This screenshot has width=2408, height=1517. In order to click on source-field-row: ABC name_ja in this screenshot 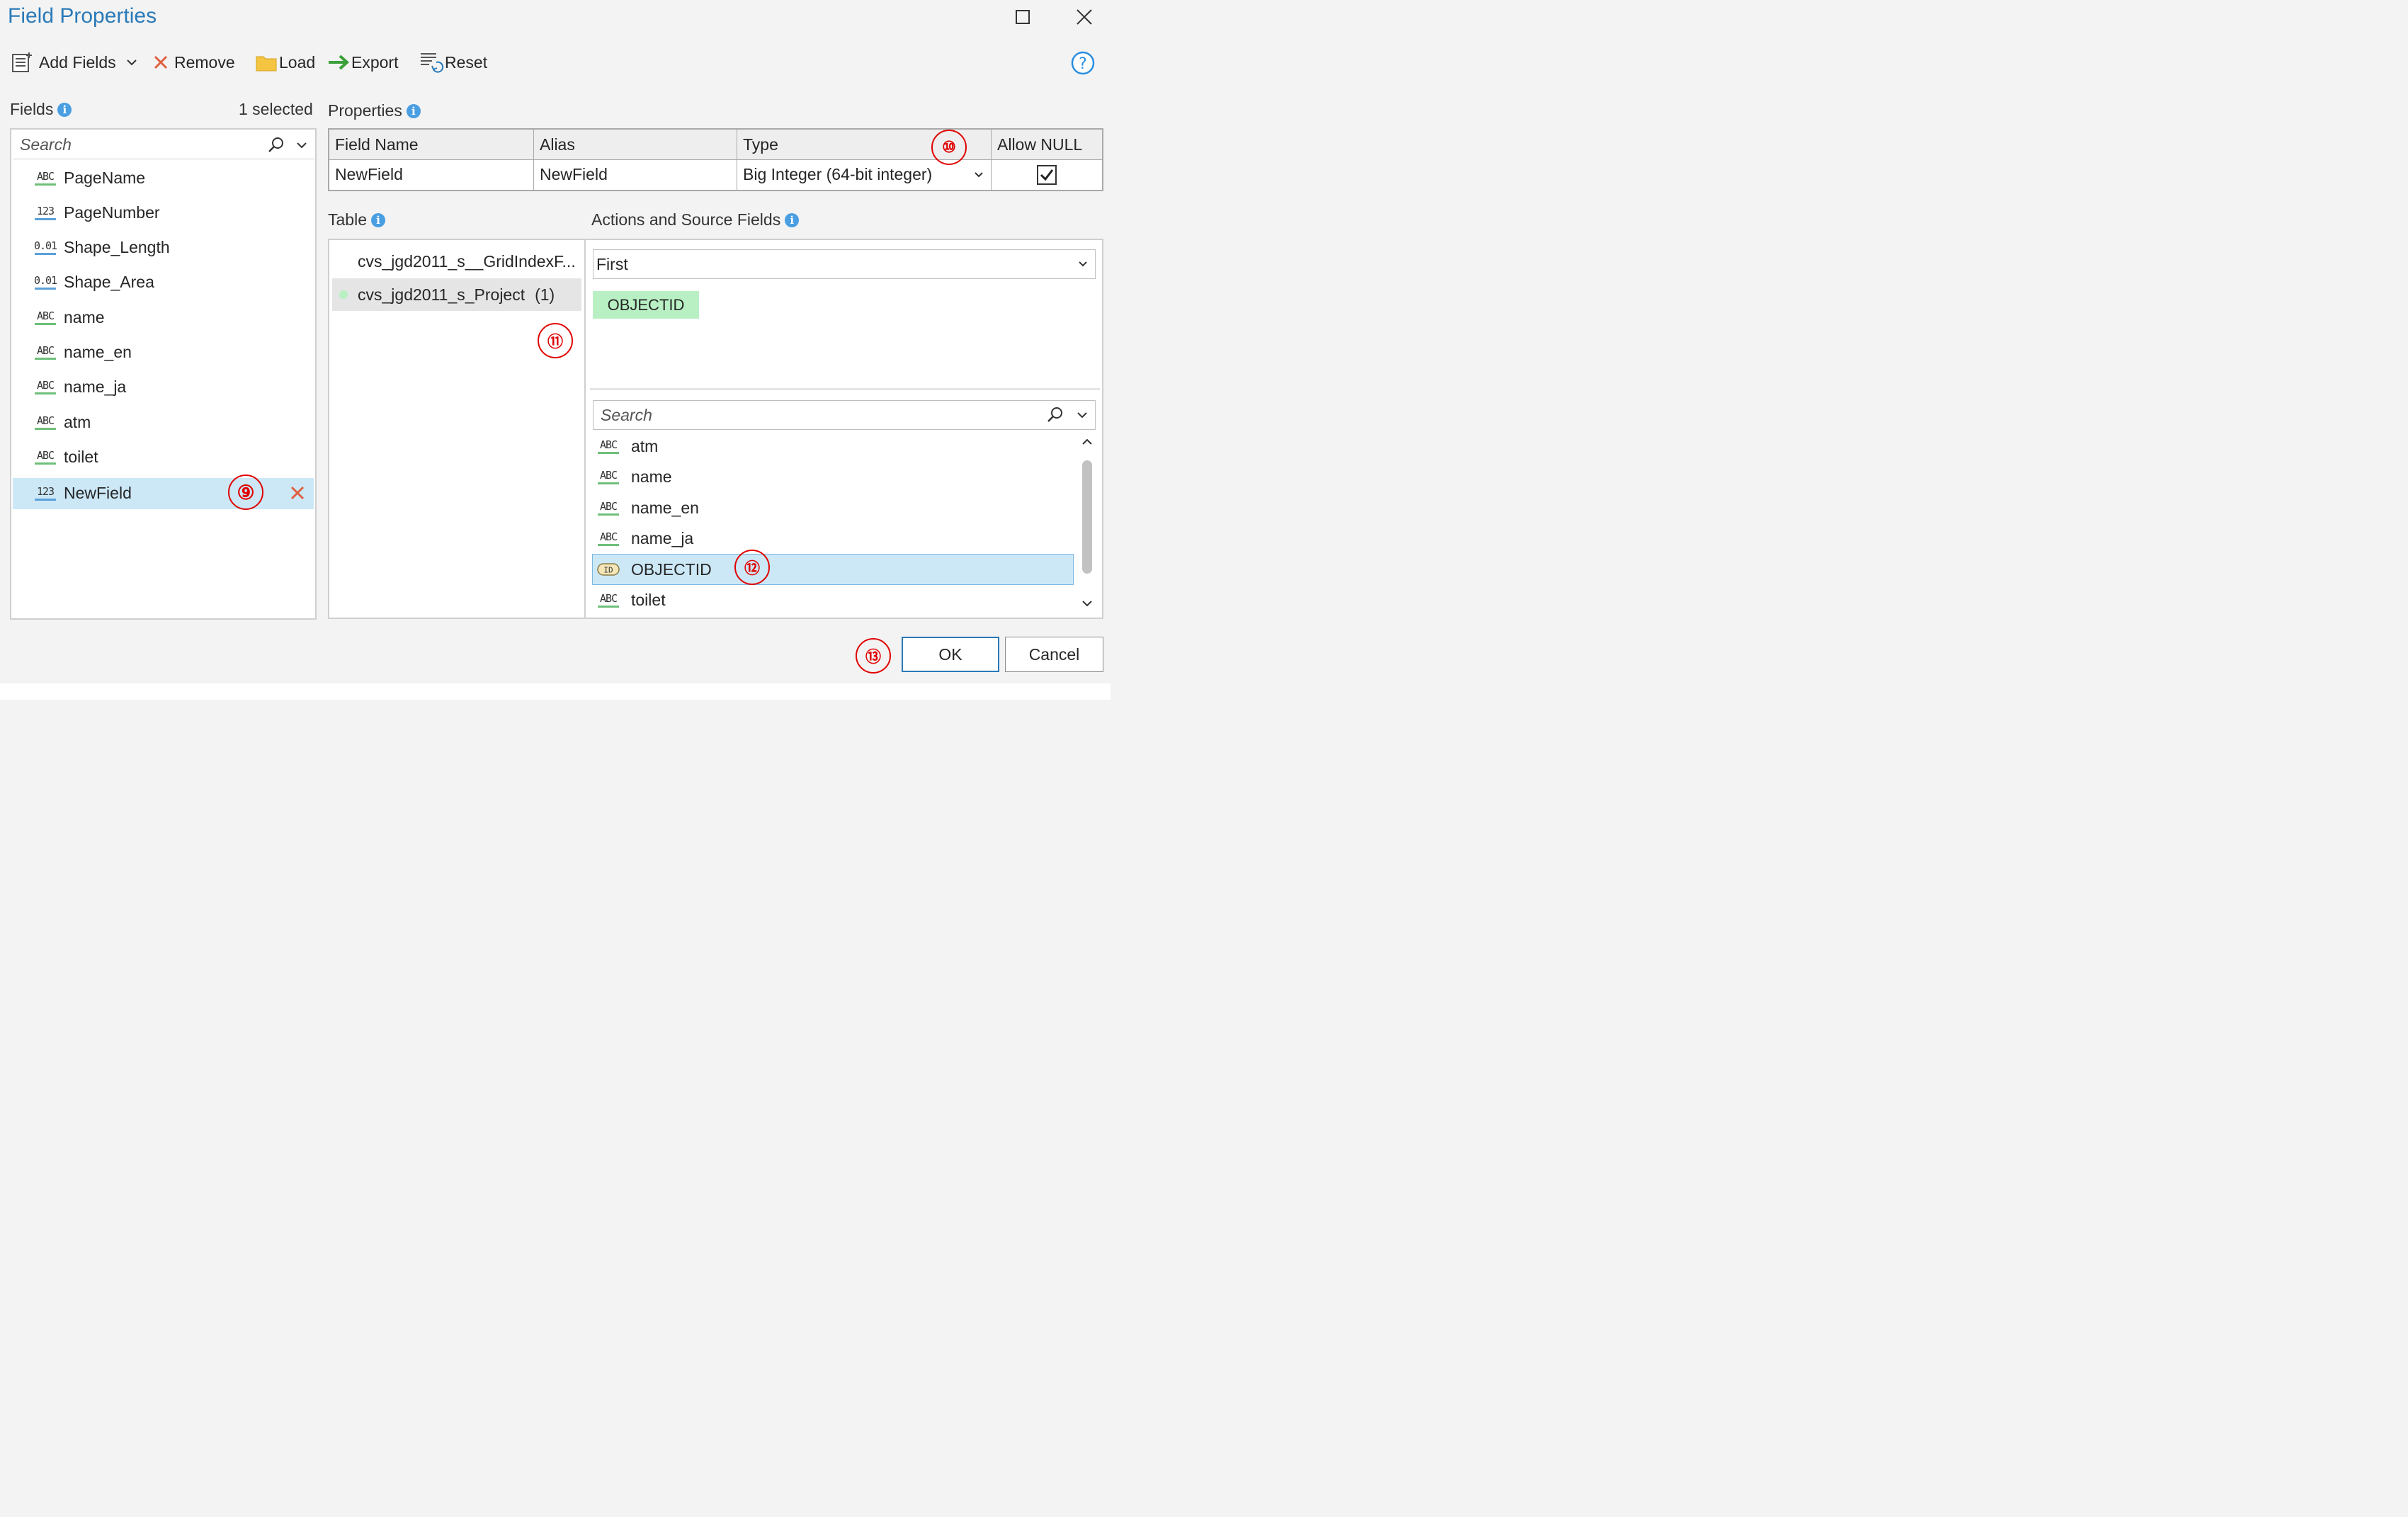, I will do `click(833, 539)`.